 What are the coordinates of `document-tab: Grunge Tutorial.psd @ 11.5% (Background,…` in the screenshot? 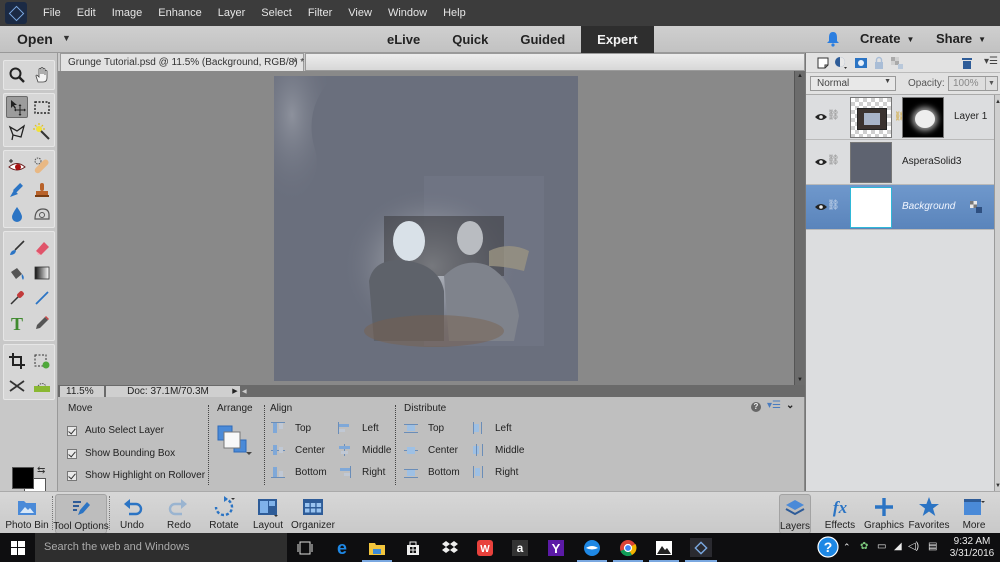 It's located at (182, 62).